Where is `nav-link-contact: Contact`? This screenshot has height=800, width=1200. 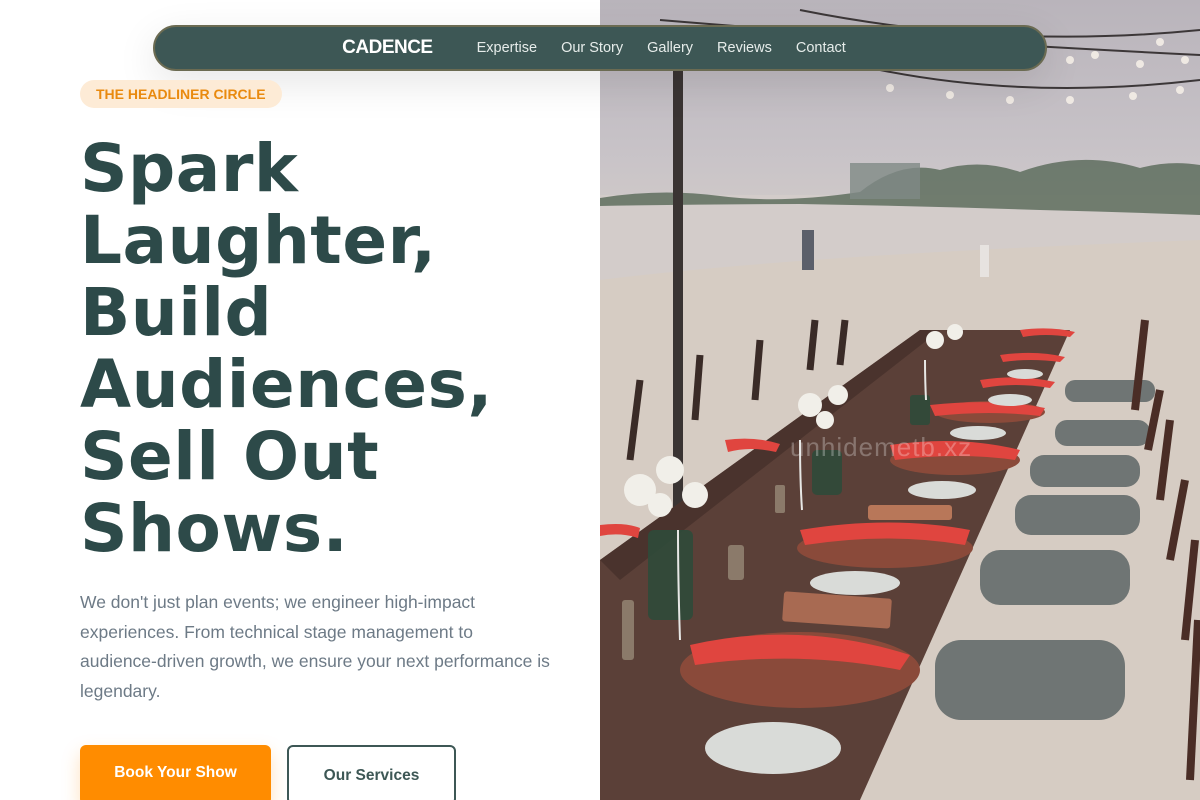 nav-link-contact: Contact is located at coordinates (821, 48).